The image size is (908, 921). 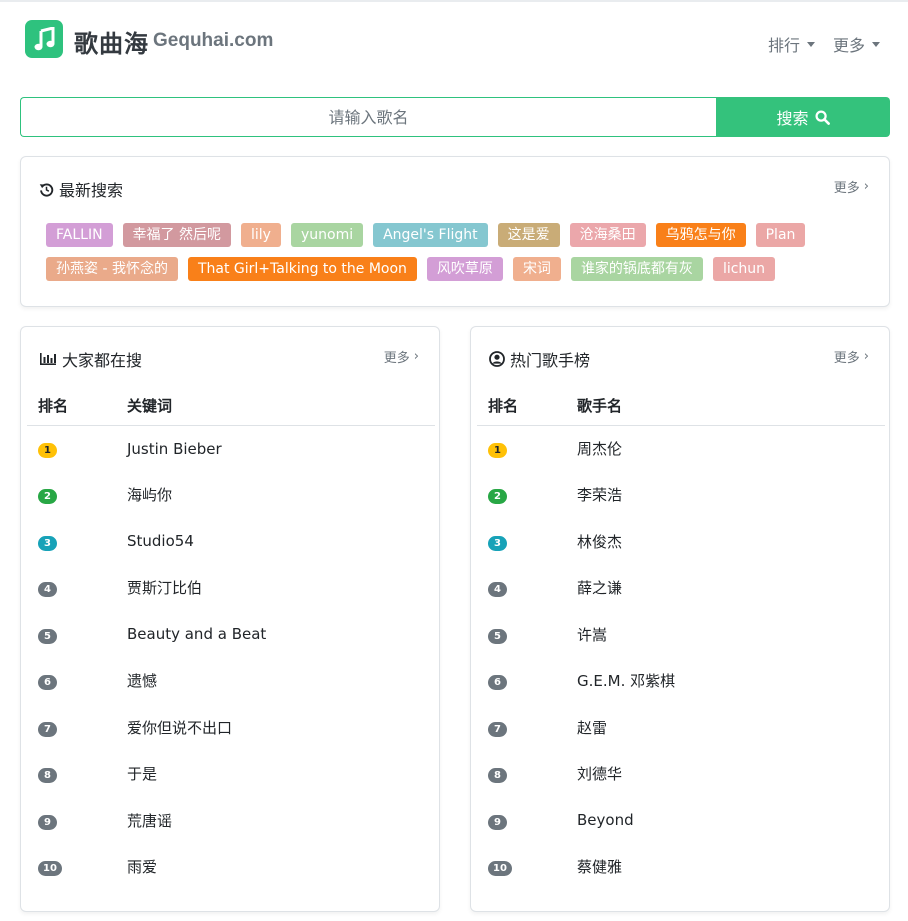 I want to click on keyword-link: 于是, so click(x=281, y=774).